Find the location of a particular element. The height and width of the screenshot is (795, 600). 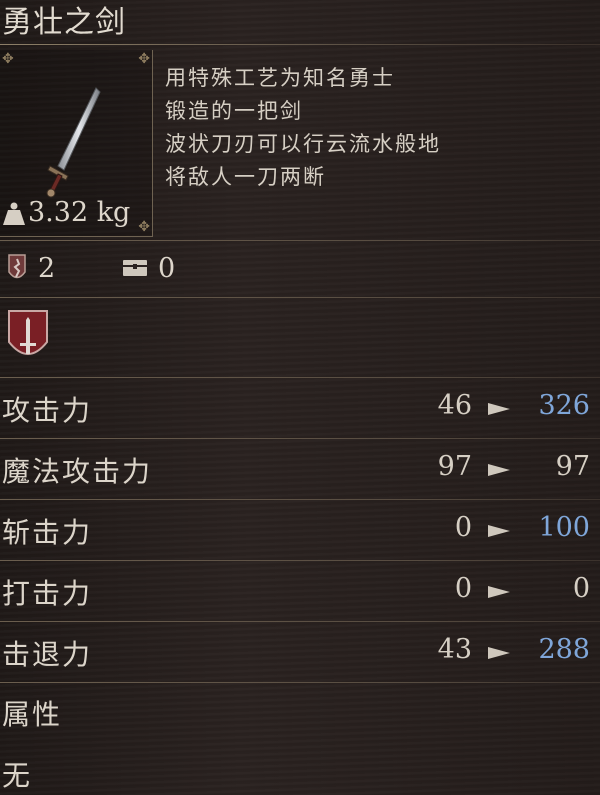

weapon-name: 勇壮之剑 is located at coordinates (64, 22).